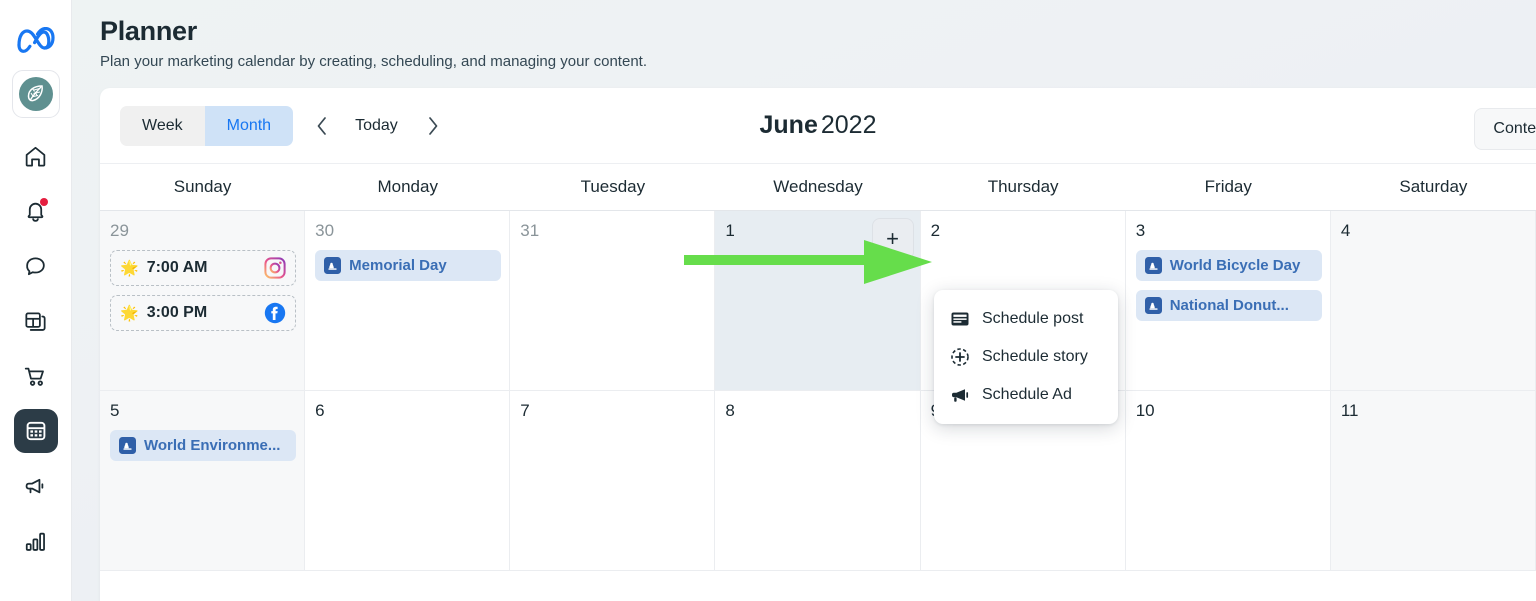 The image size is (1536, 601). What do you see at coordinates (43, 202) in the screenshot?
I see `notification-badge-dot` at bounding box center [43, 202].